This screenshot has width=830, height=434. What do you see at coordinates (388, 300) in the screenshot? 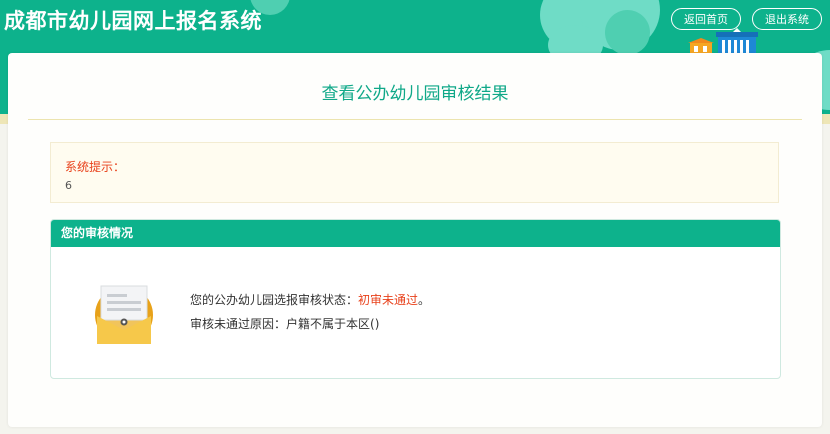
I see `status-value: 初审未通过` at bounding box center [388, 300].